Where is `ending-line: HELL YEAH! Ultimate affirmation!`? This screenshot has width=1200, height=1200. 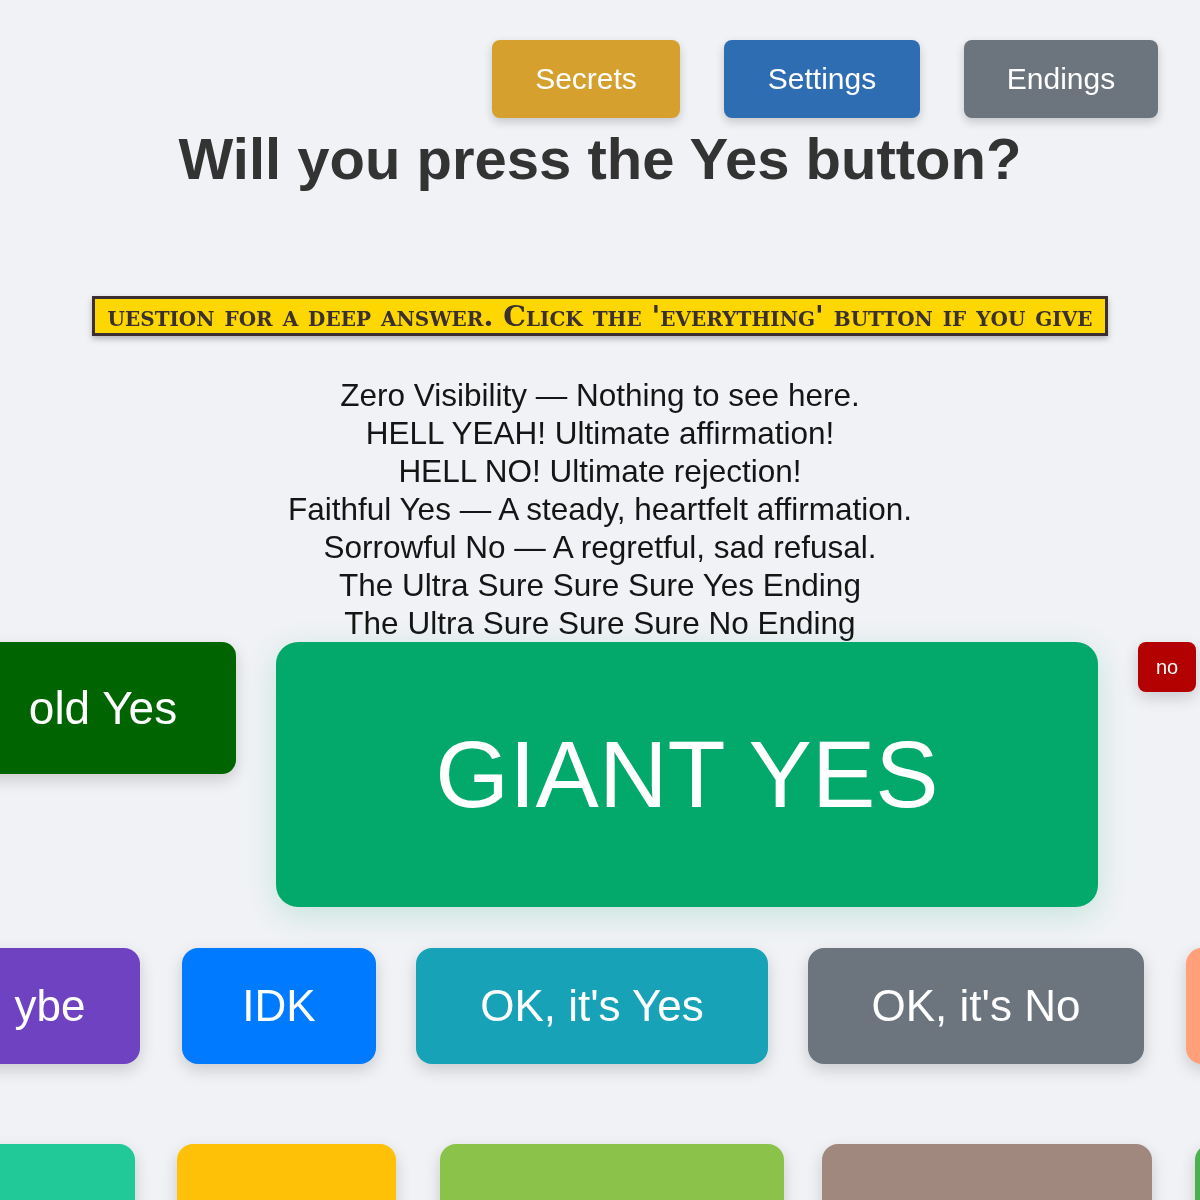 ending-line: HELL YEAH! Ultimate affirmation! is located at coordinates (600, 433).